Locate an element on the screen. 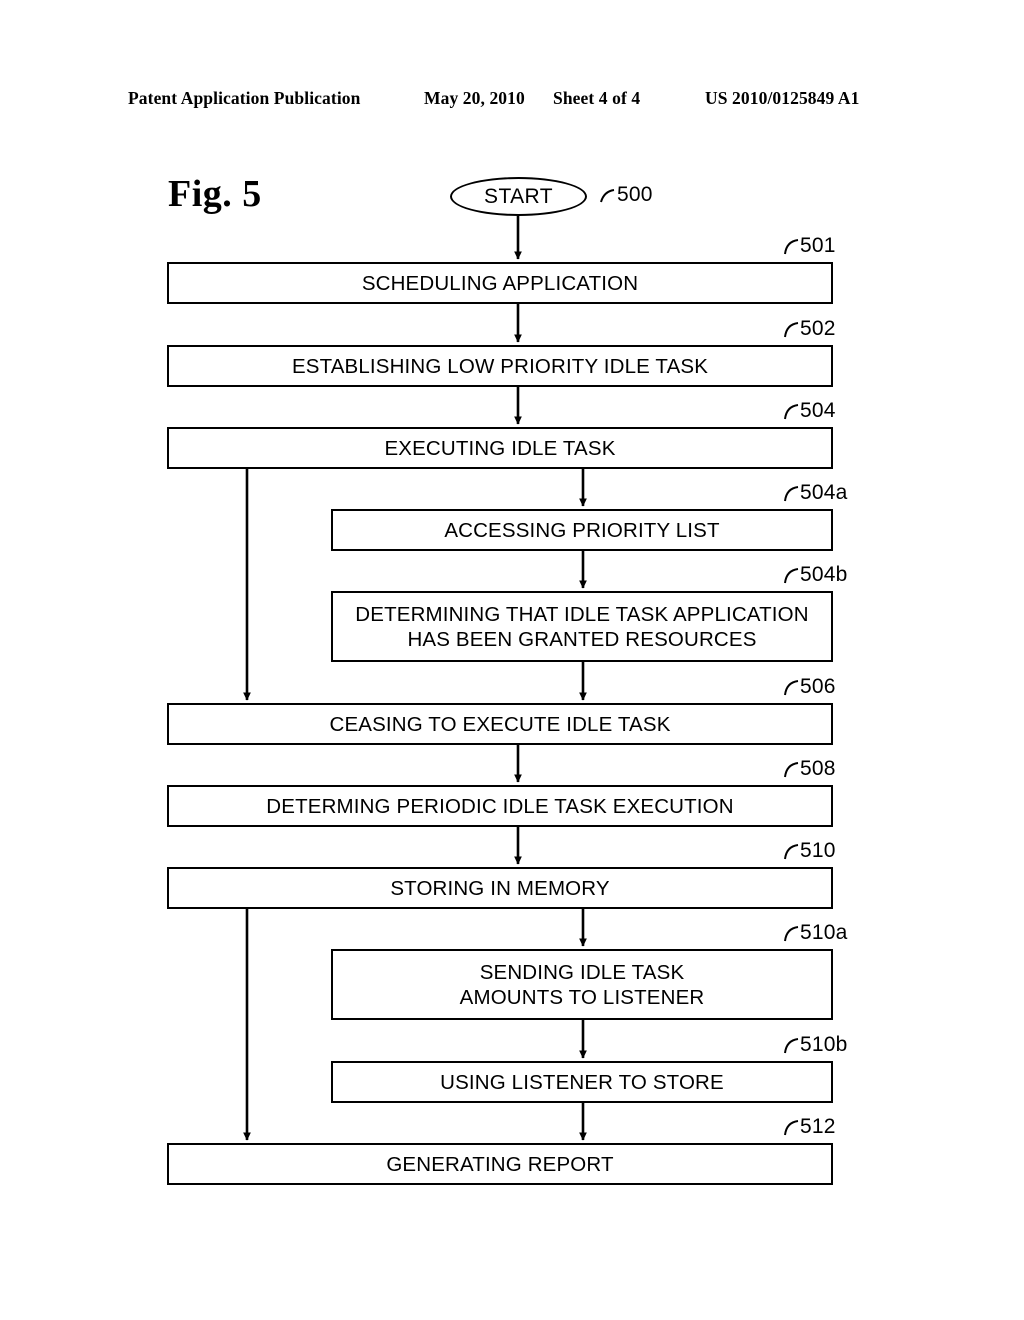 The image size is (1024, 1320). ref-numeral-510b: 510b is located at coordinates (815, 1045).